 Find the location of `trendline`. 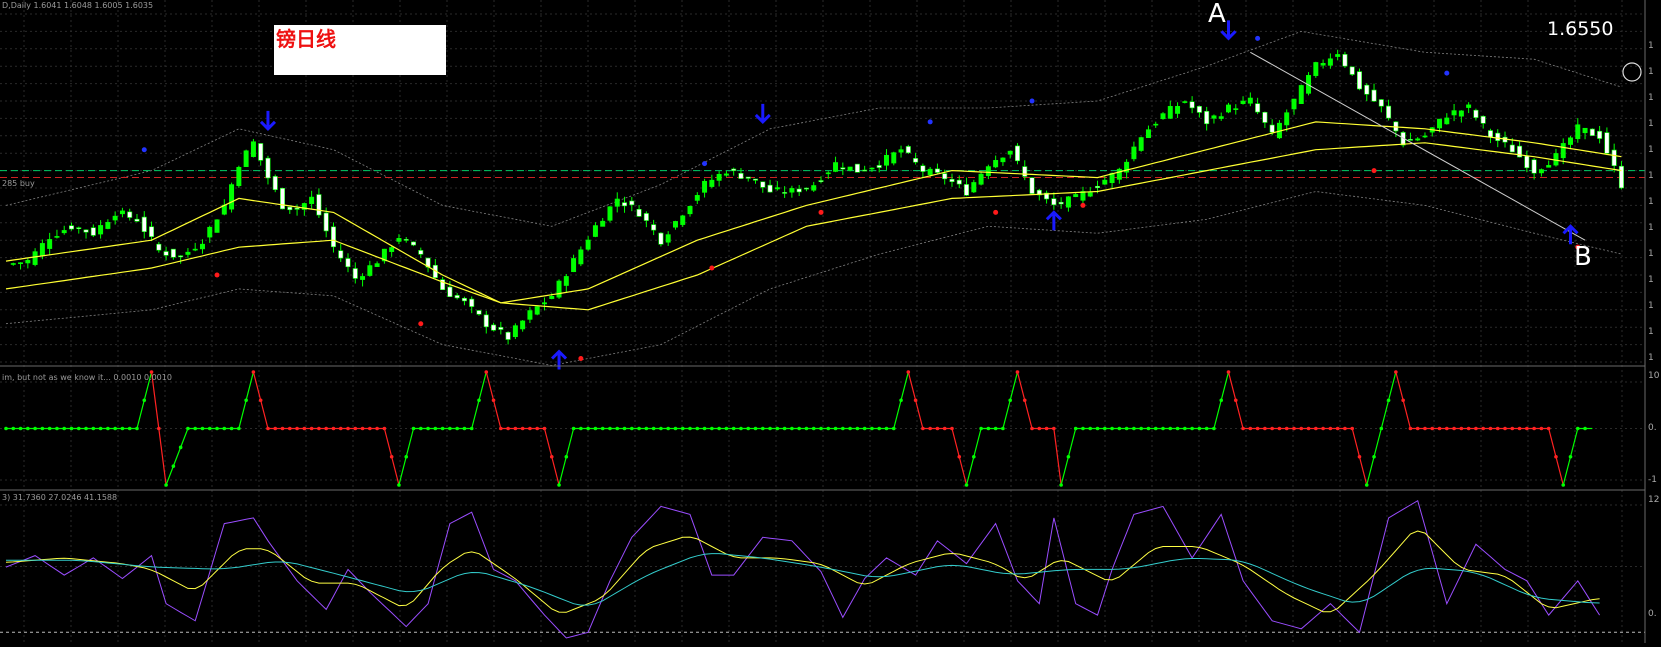

trendline is located at coordinates (1418, 146).